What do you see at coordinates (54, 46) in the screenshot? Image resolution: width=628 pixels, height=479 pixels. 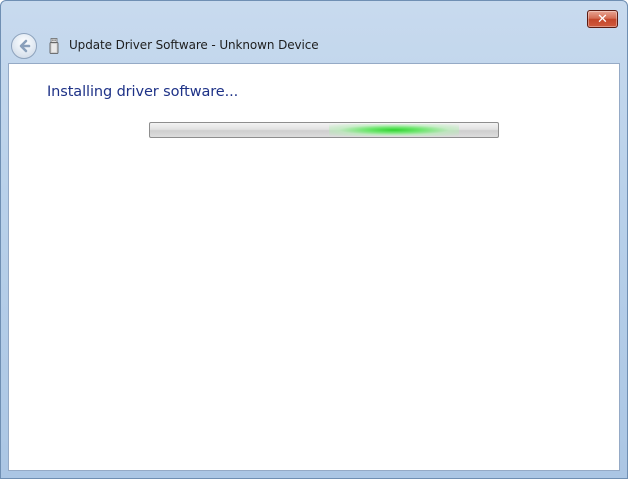 I see `usb-device-icon` at bounding box center [54, 46].